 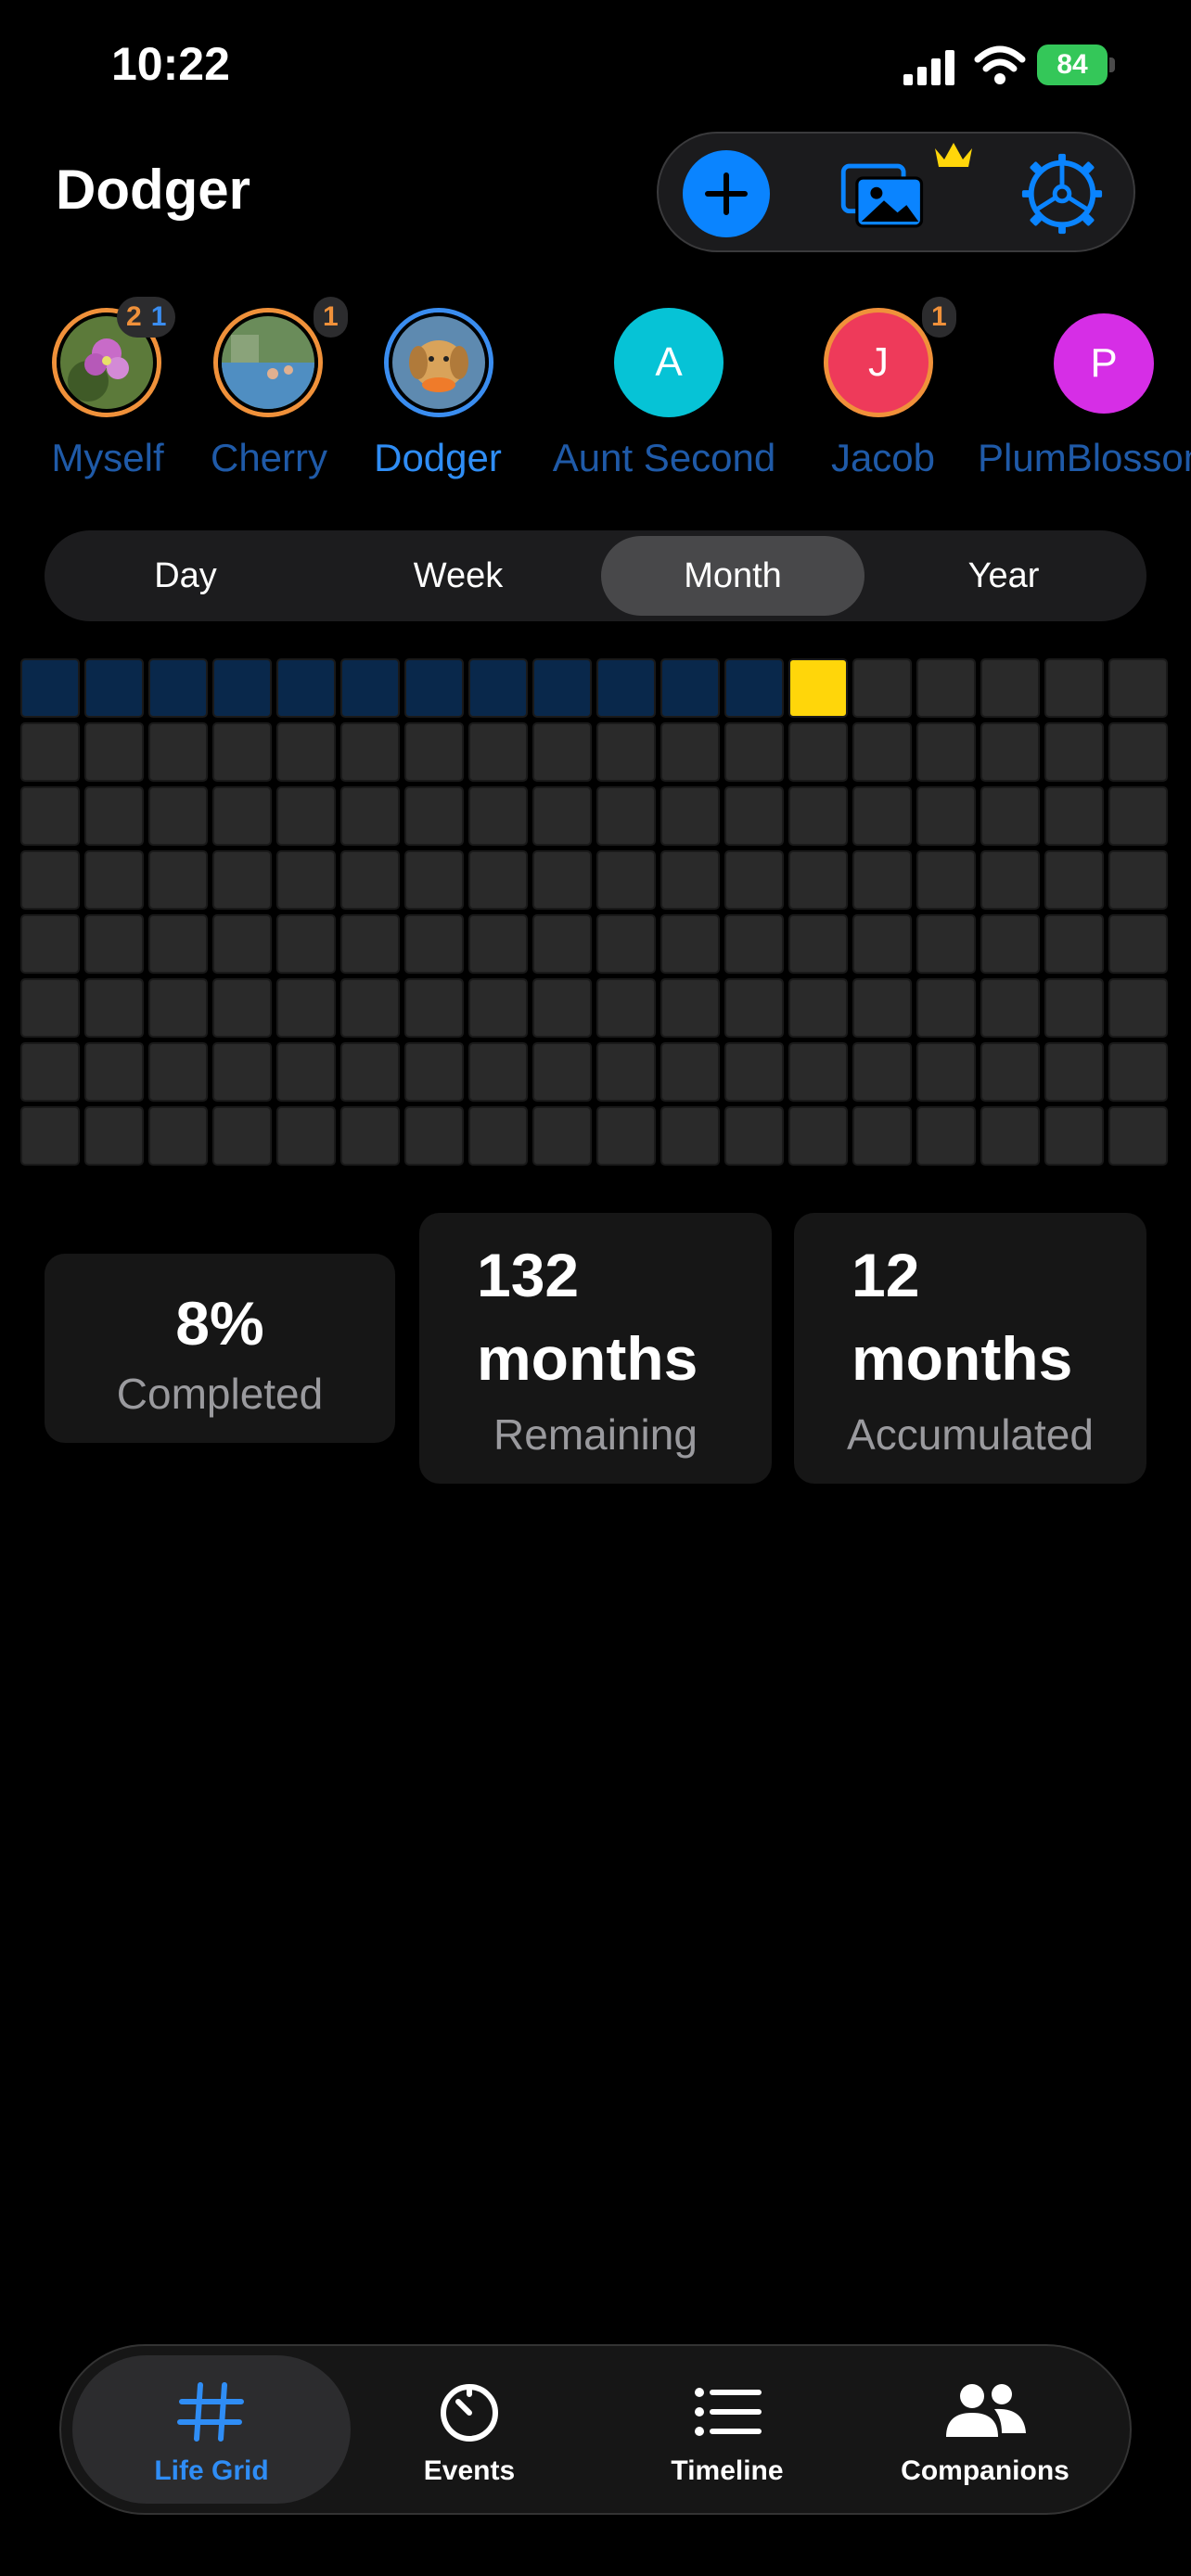 I want to click on tab-events: Events, so click(x=469, y=2430).